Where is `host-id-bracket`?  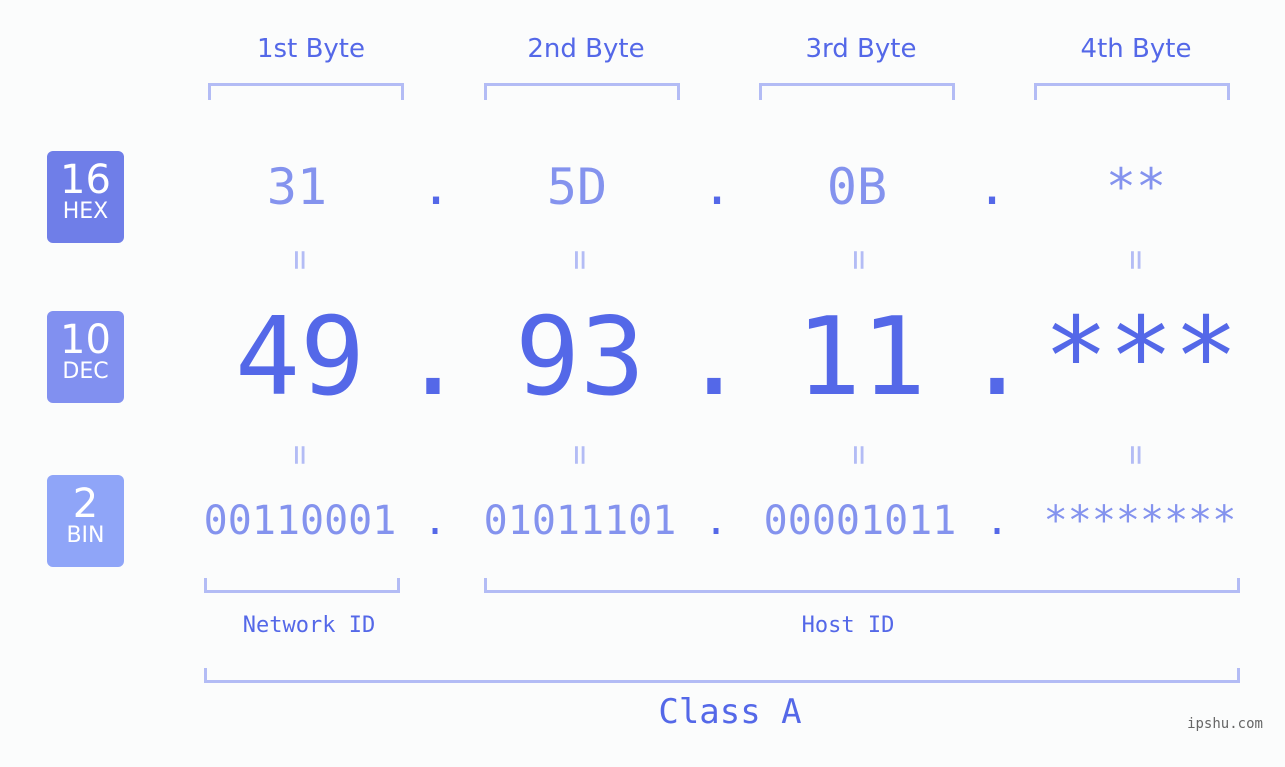 host-id-bracket is located at coordinates (862, 585).